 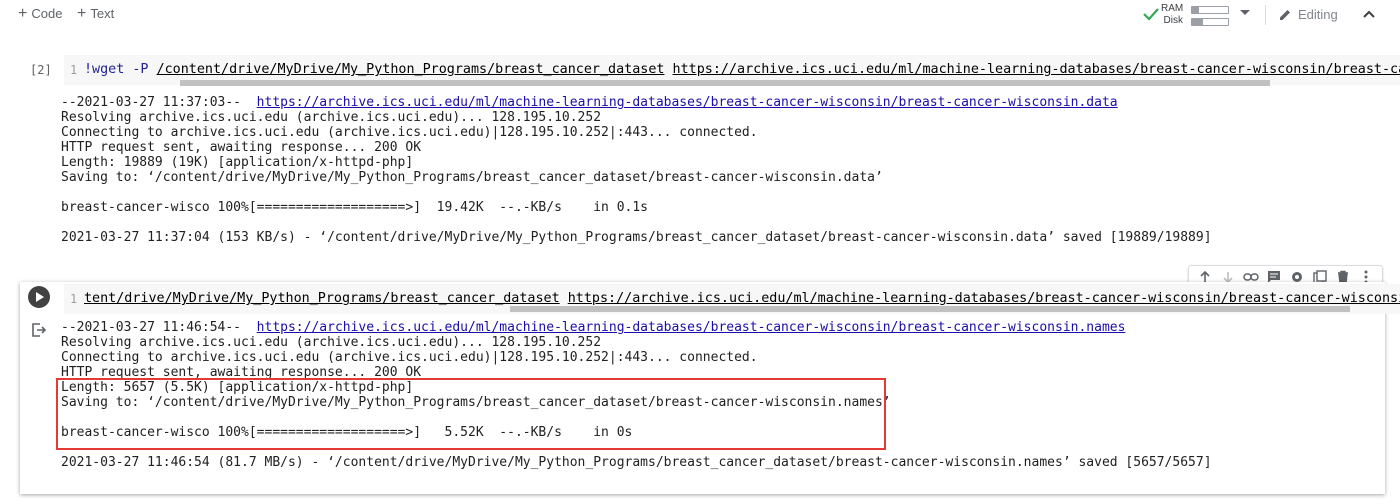 I want to click on disk-label: Disk, so click(x=1173, y=20).